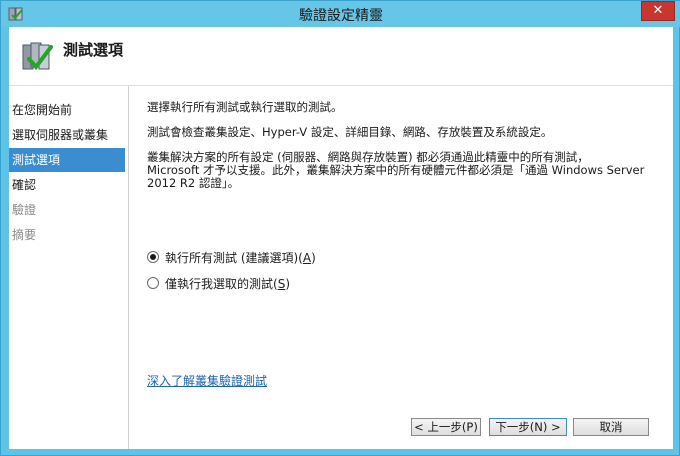 This screenshot has height=456, width=680. What do you see at coordinates (153, 257) in the screenshot?
I see `run-all-tests-radio` at bounding box center [153, 257].